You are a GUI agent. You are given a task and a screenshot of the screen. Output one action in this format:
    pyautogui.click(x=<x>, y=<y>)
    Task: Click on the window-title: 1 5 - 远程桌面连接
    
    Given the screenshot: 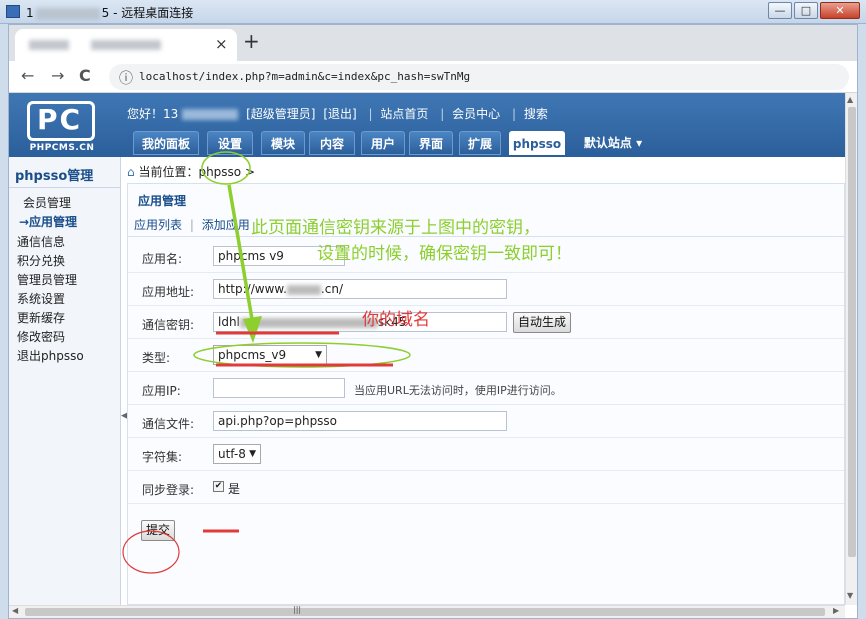 What is the action you would take?
    pyautogui.click(x=109, y=12)
    